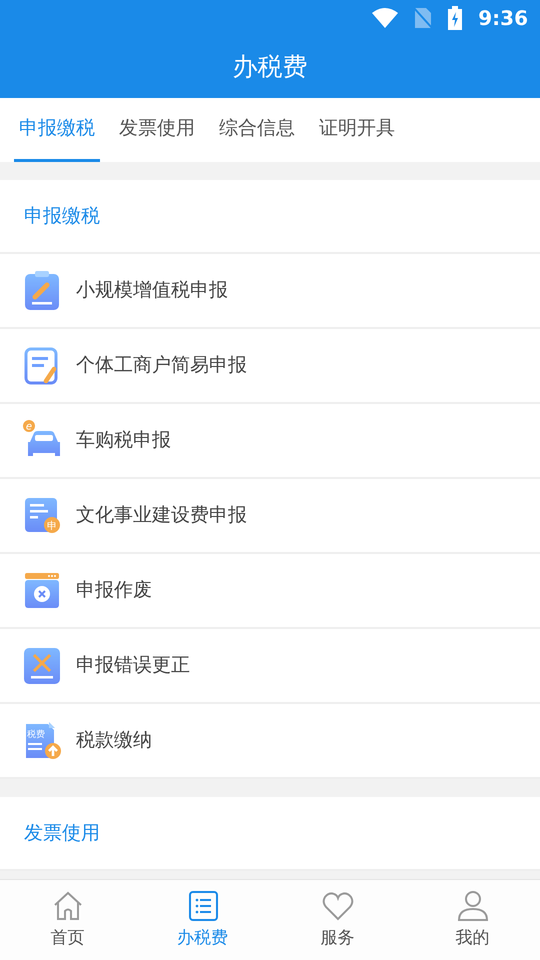  I want to click on tab: 申报缴税, so click(57, 130).